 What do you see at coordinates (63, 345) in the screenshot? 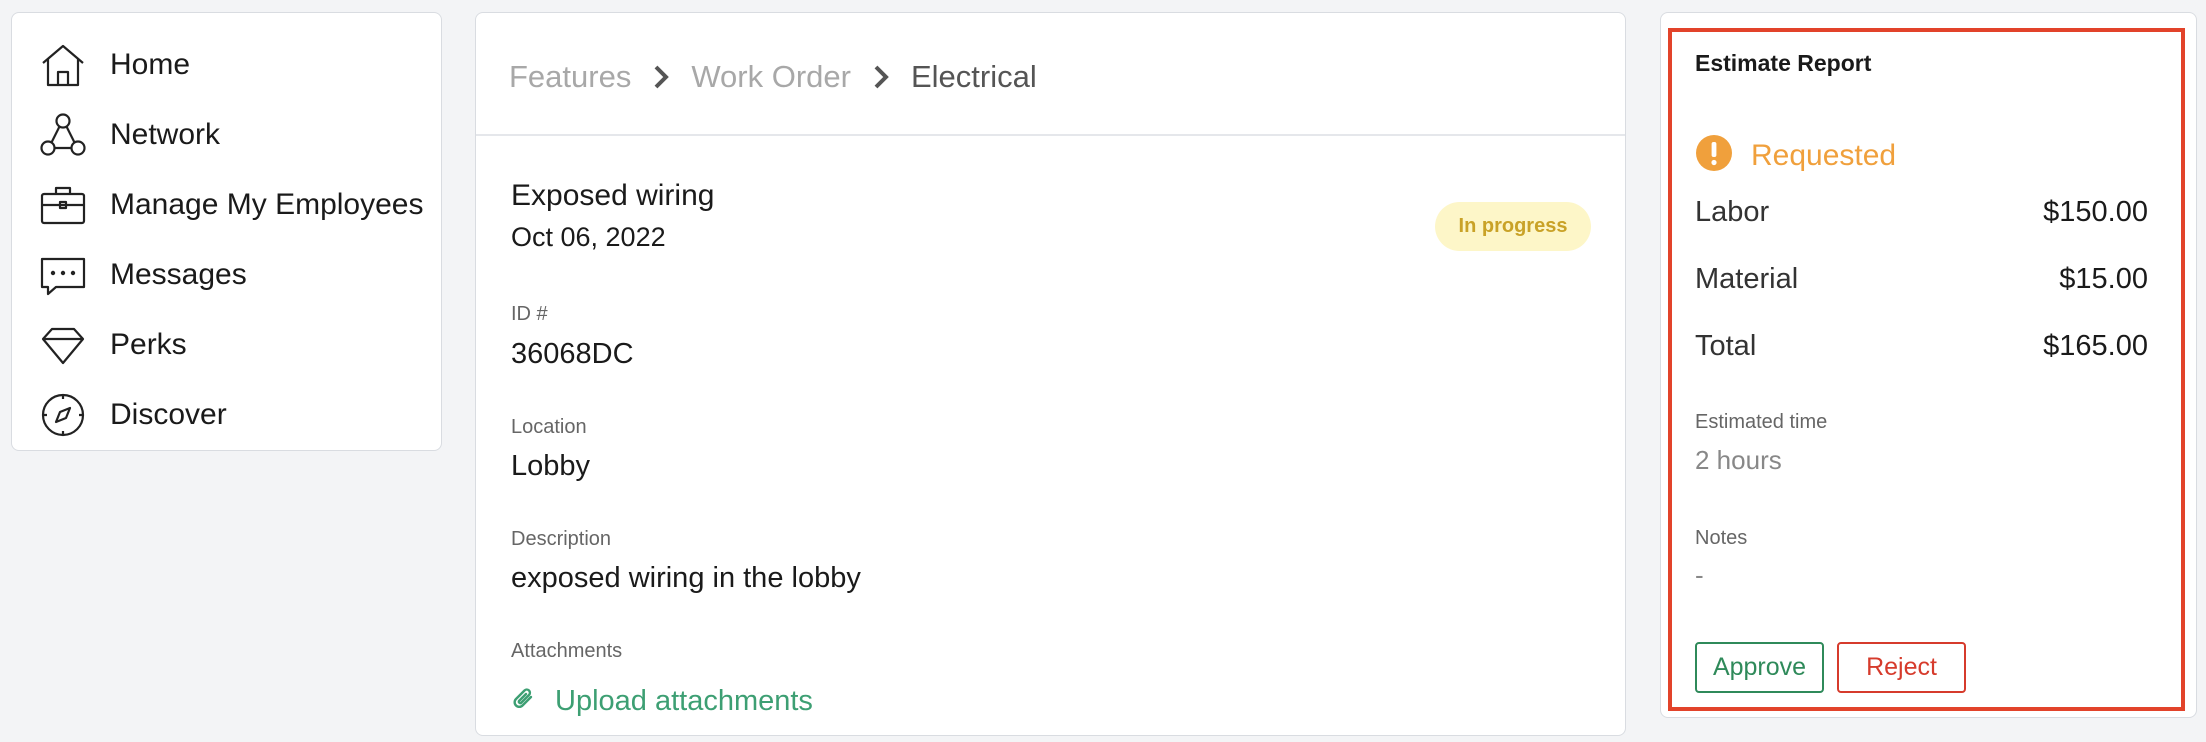
I see `diamond-icon` at bounding box center [63, 345].